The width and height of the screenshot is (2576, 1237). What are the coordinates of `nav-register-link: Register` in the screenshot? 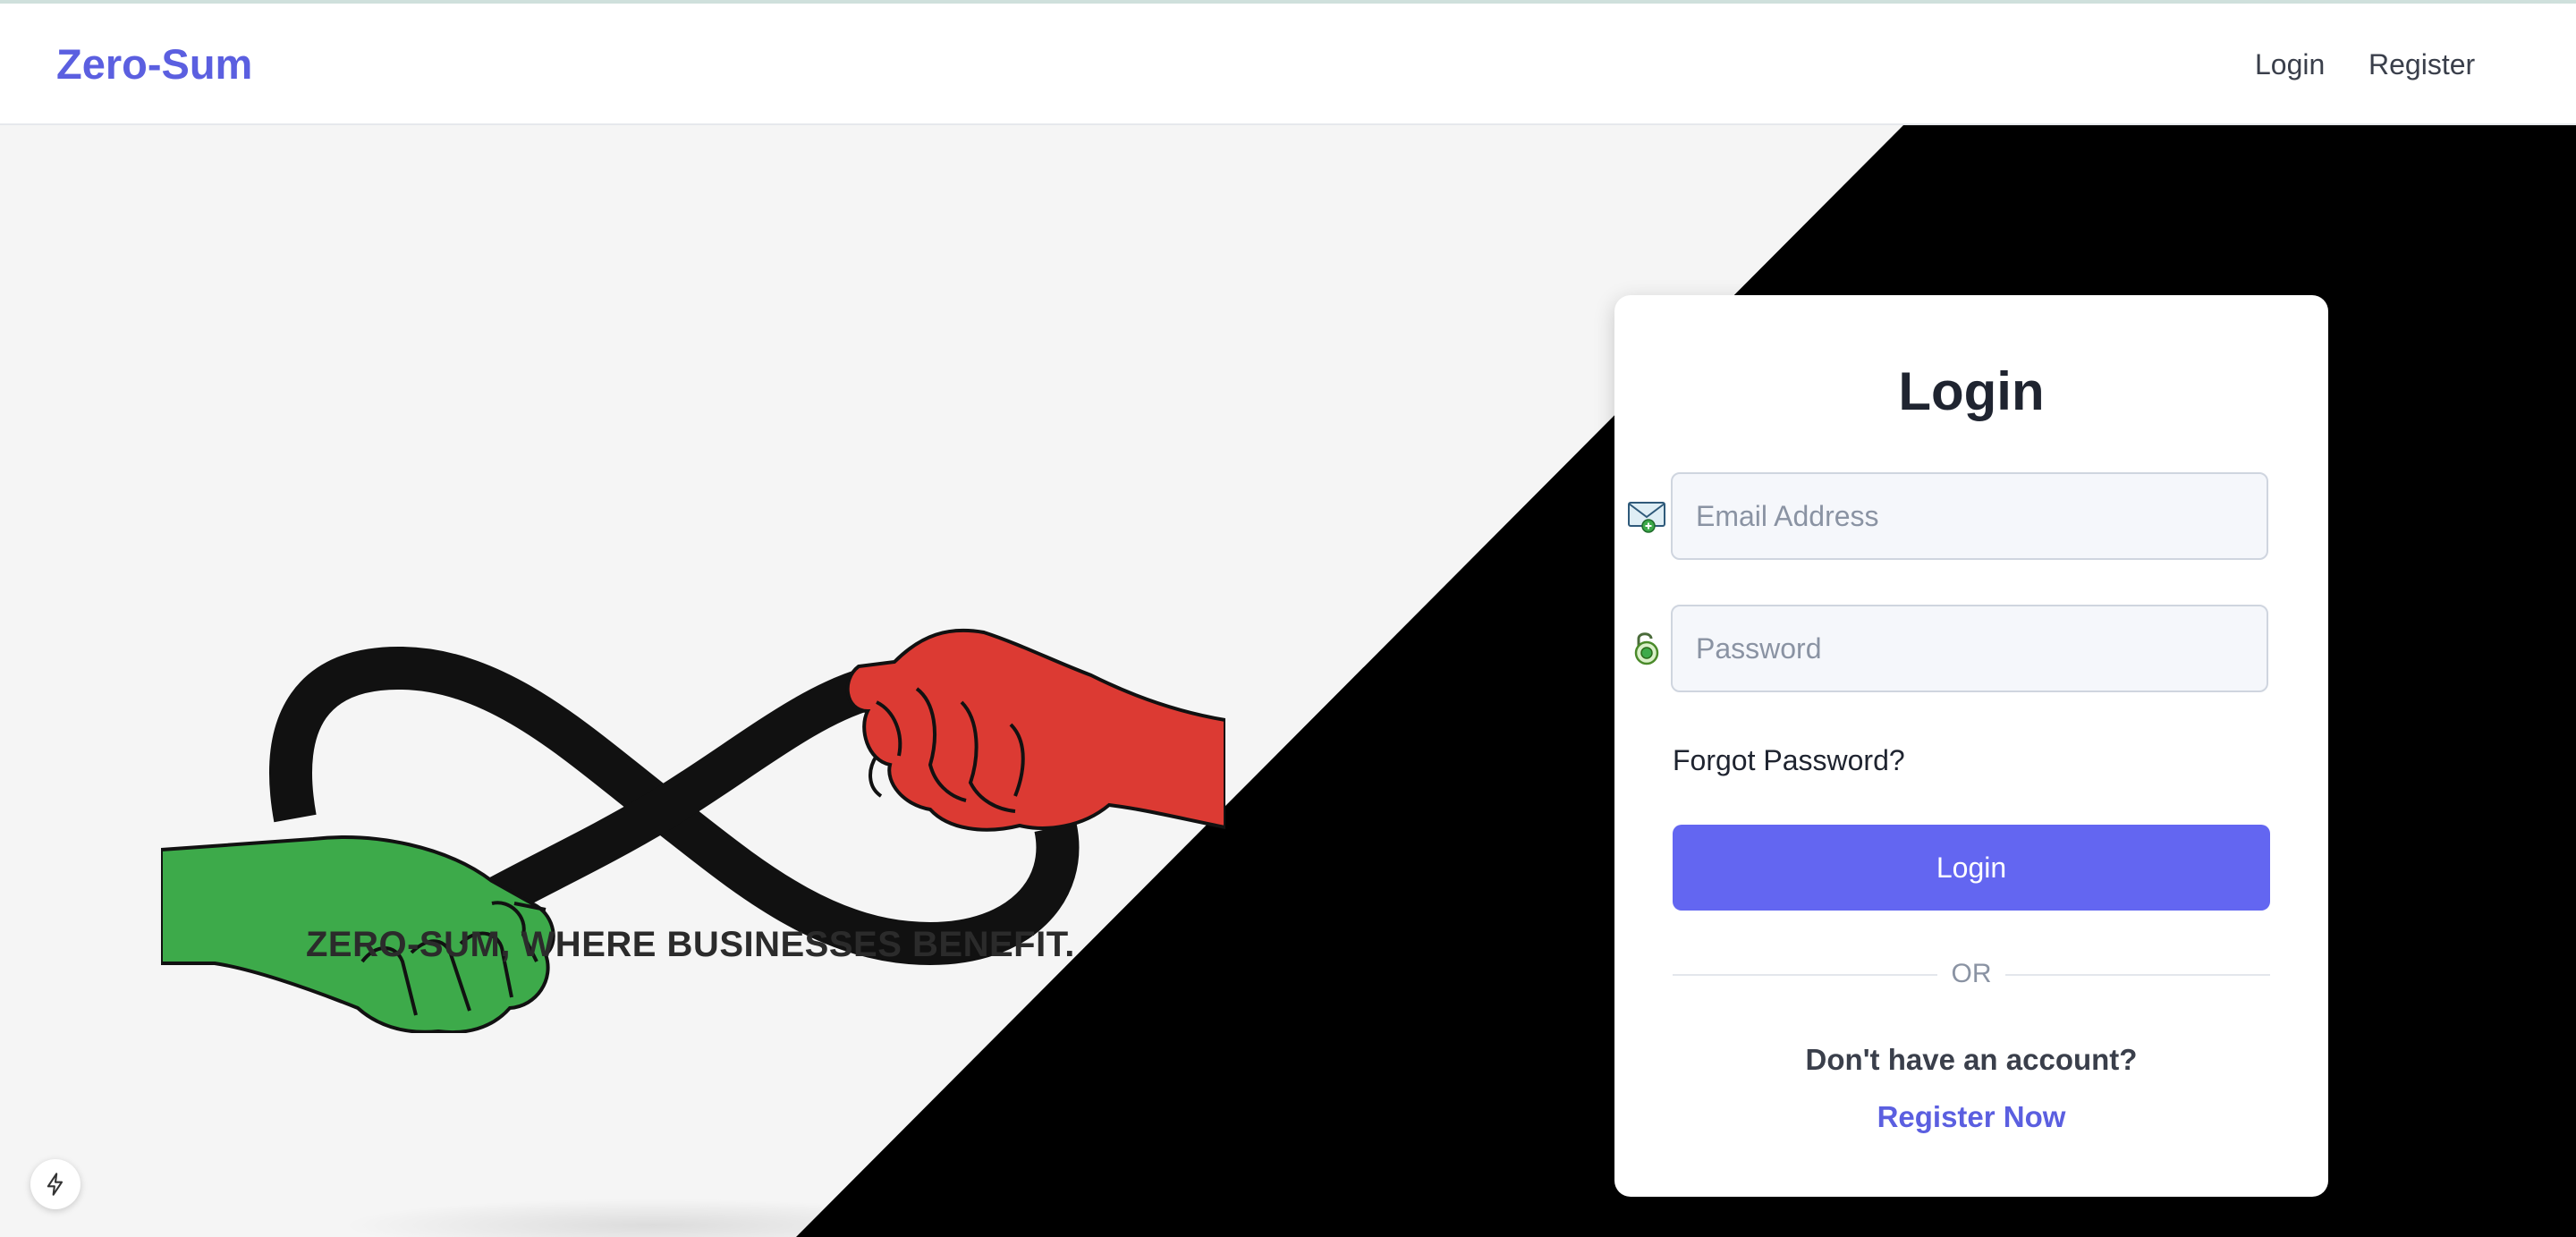 It's located at (2421, 64).